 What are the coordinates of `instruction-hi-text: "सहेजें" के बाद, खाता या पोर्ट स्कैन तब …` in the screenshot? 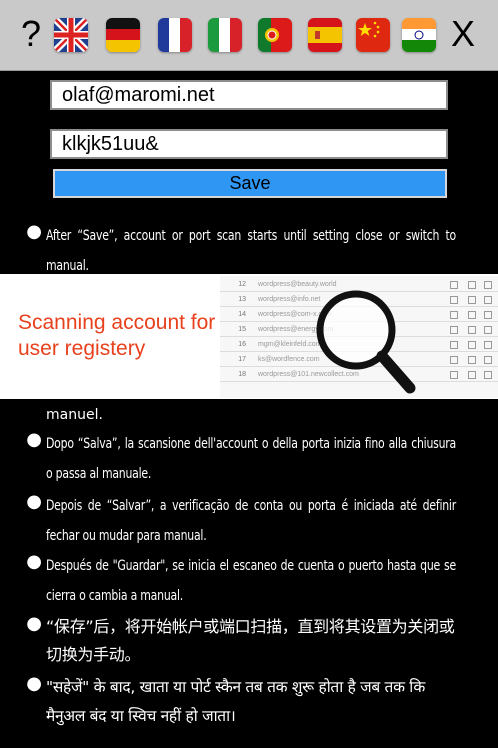 It's located at (235, 701).